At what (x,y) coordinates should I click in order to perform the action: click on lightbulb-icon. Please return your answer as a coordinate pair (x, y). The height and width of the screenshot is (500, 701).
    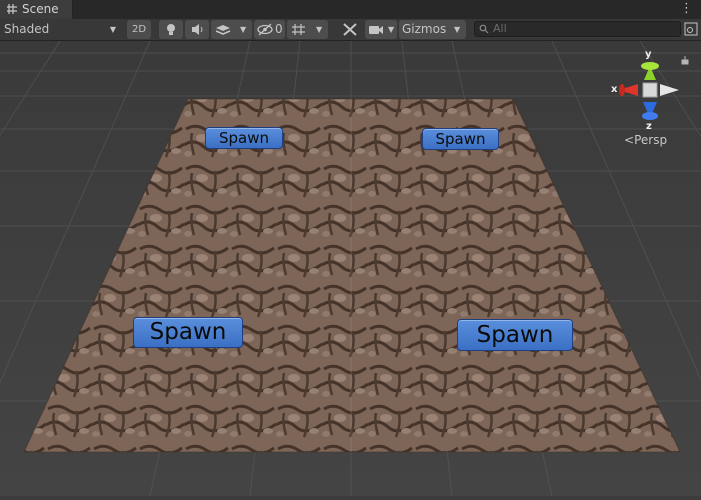
    Looking at the image, I should click on (171, 29).